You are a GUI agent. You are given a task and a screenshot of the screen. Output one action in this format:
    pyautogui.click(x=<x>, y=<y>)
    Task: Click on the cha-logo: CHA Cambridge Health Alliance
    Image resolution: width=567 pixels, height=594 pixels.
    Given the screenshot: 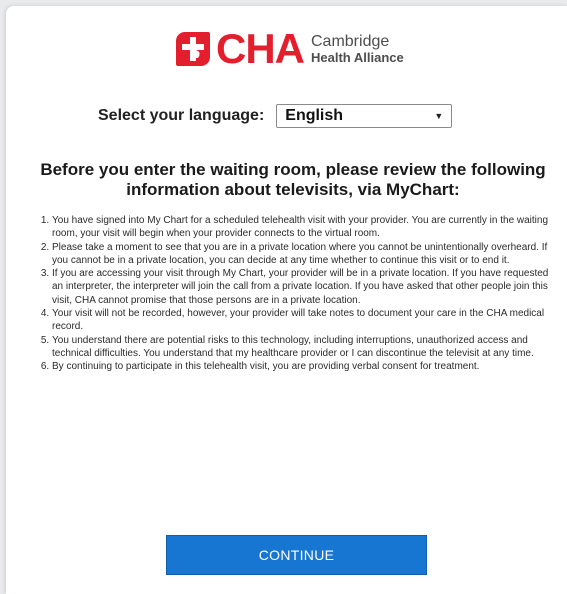 What is the action you would take?
    pyautogui.click(x=290, y=49)
    